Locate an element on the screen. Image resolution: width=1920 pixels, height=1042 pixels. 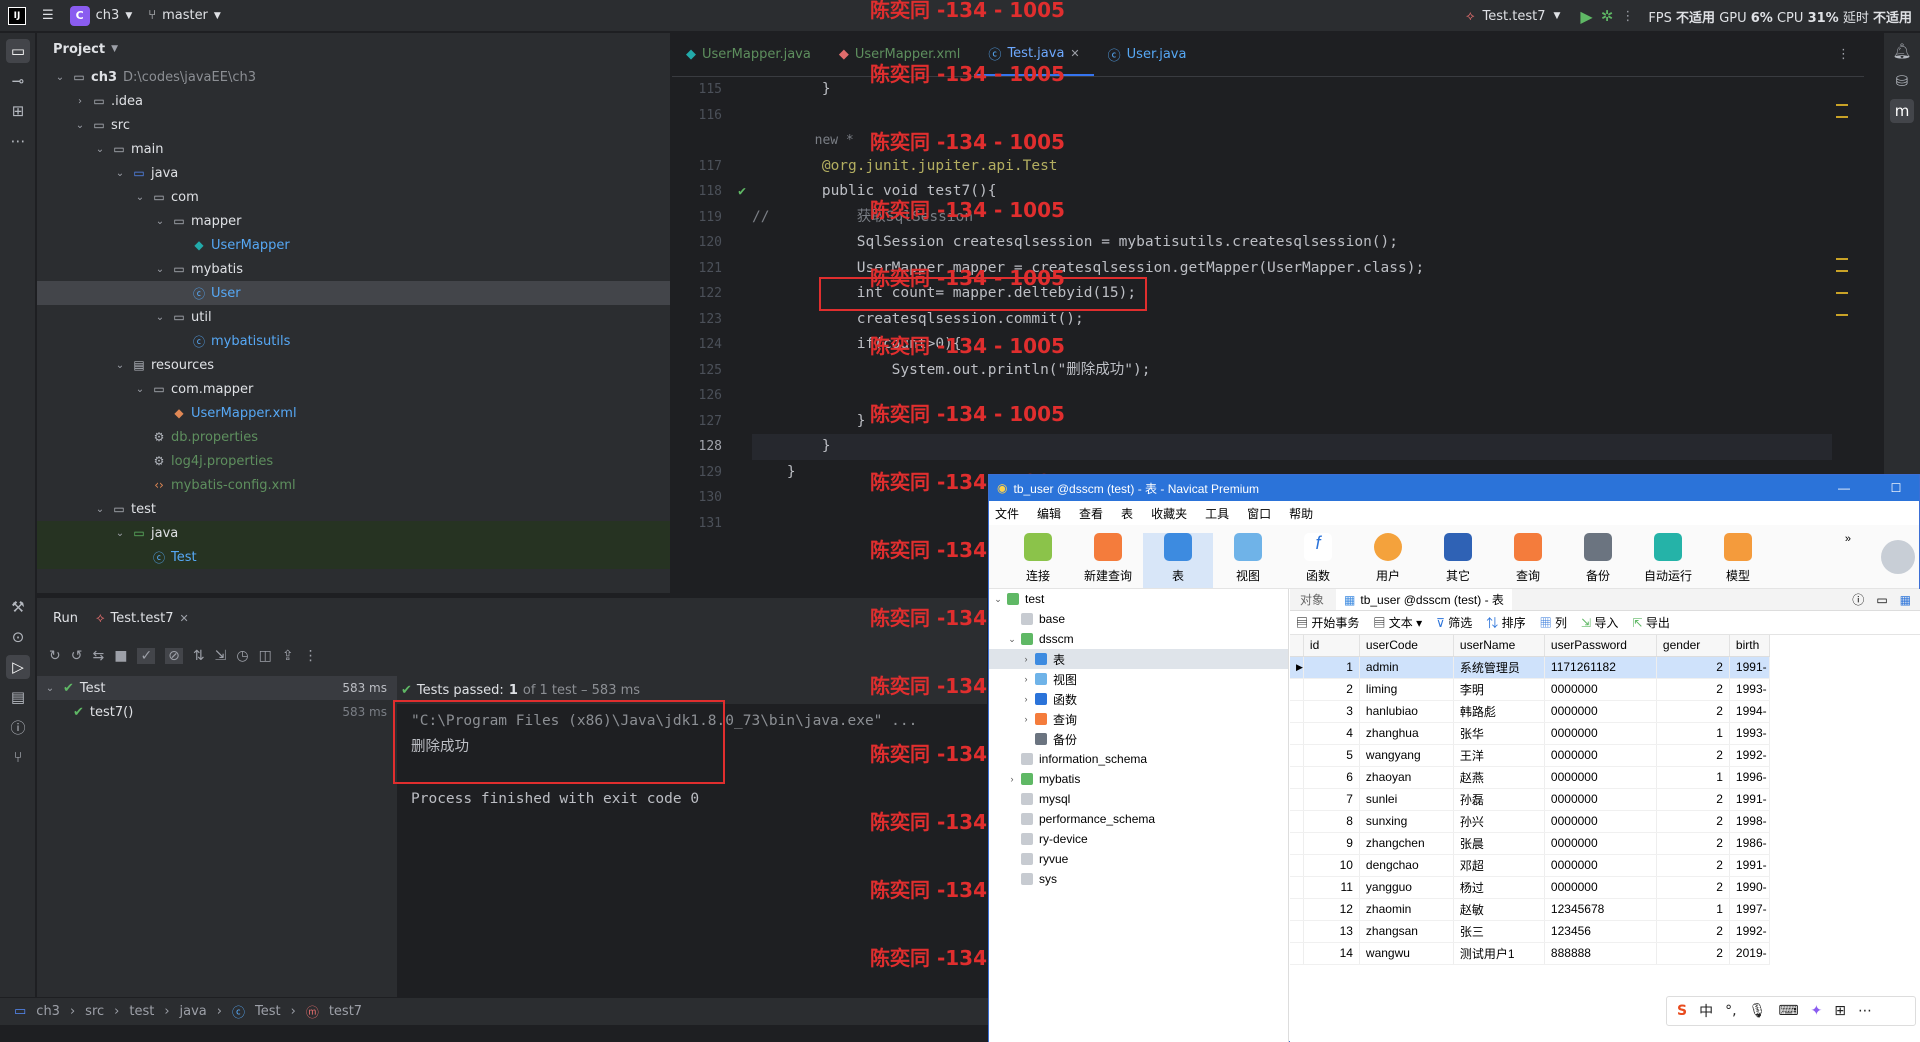
table-cell: 1998- is located at coordinates (1749, 821).